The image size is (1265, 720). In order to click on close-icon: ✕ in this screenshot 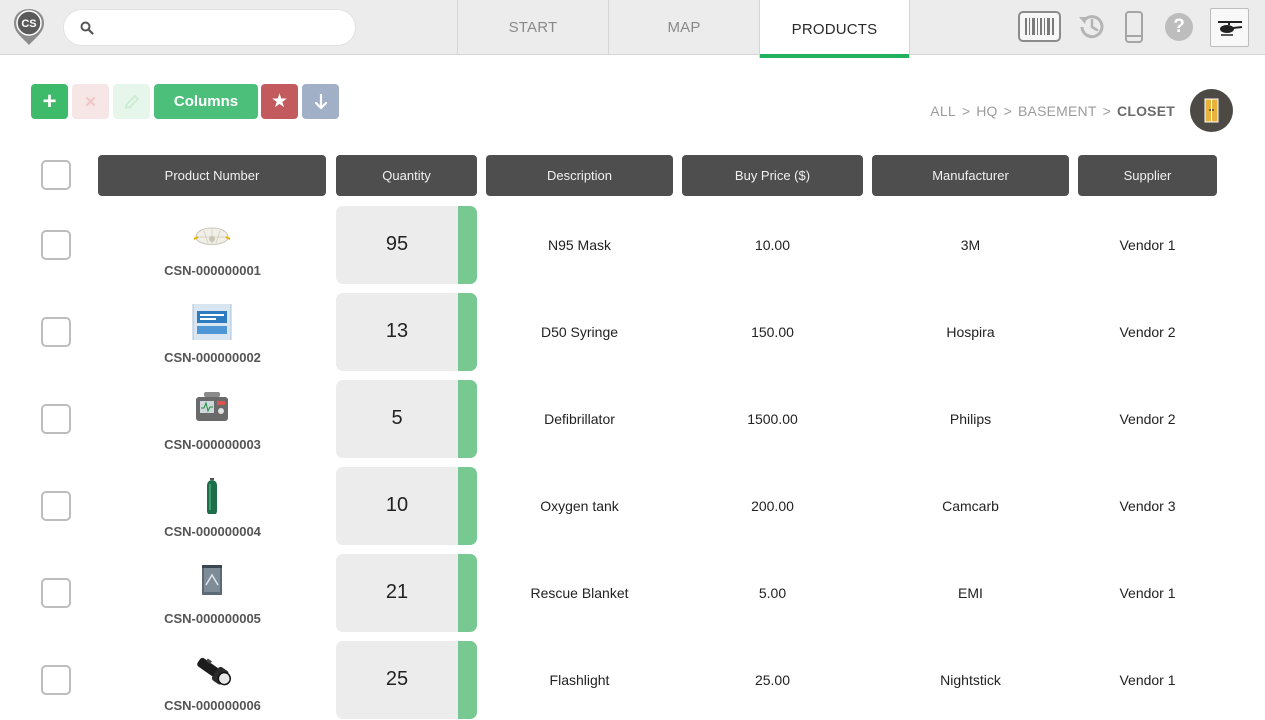, I will do `click(90, 102)`.